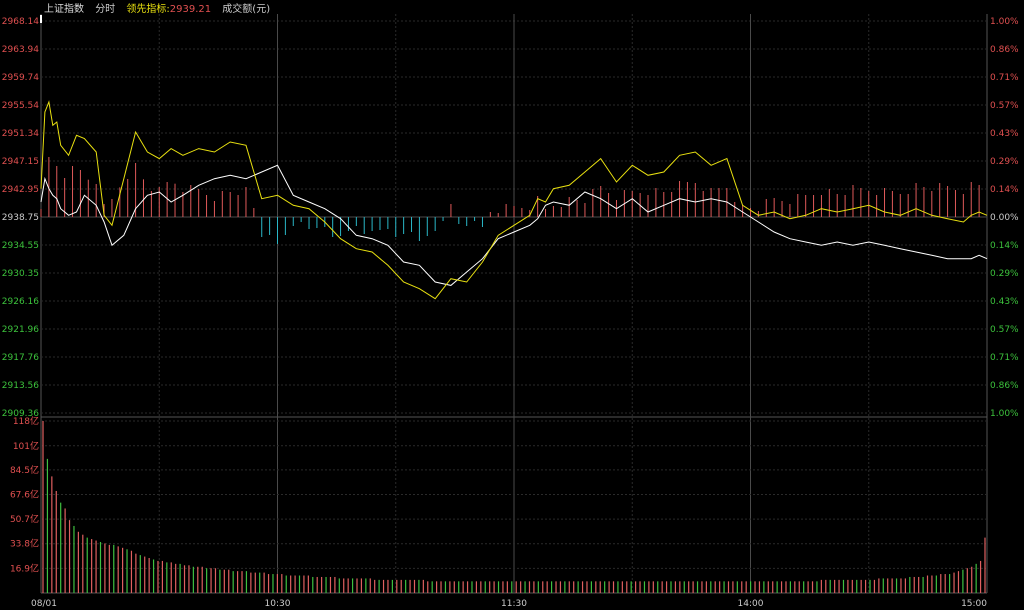 This screenshot has width=1024, height=610. Describe the element at coordinates (44, 604) in the screenshot. I see `time-tick-label: 08/01` at that location.